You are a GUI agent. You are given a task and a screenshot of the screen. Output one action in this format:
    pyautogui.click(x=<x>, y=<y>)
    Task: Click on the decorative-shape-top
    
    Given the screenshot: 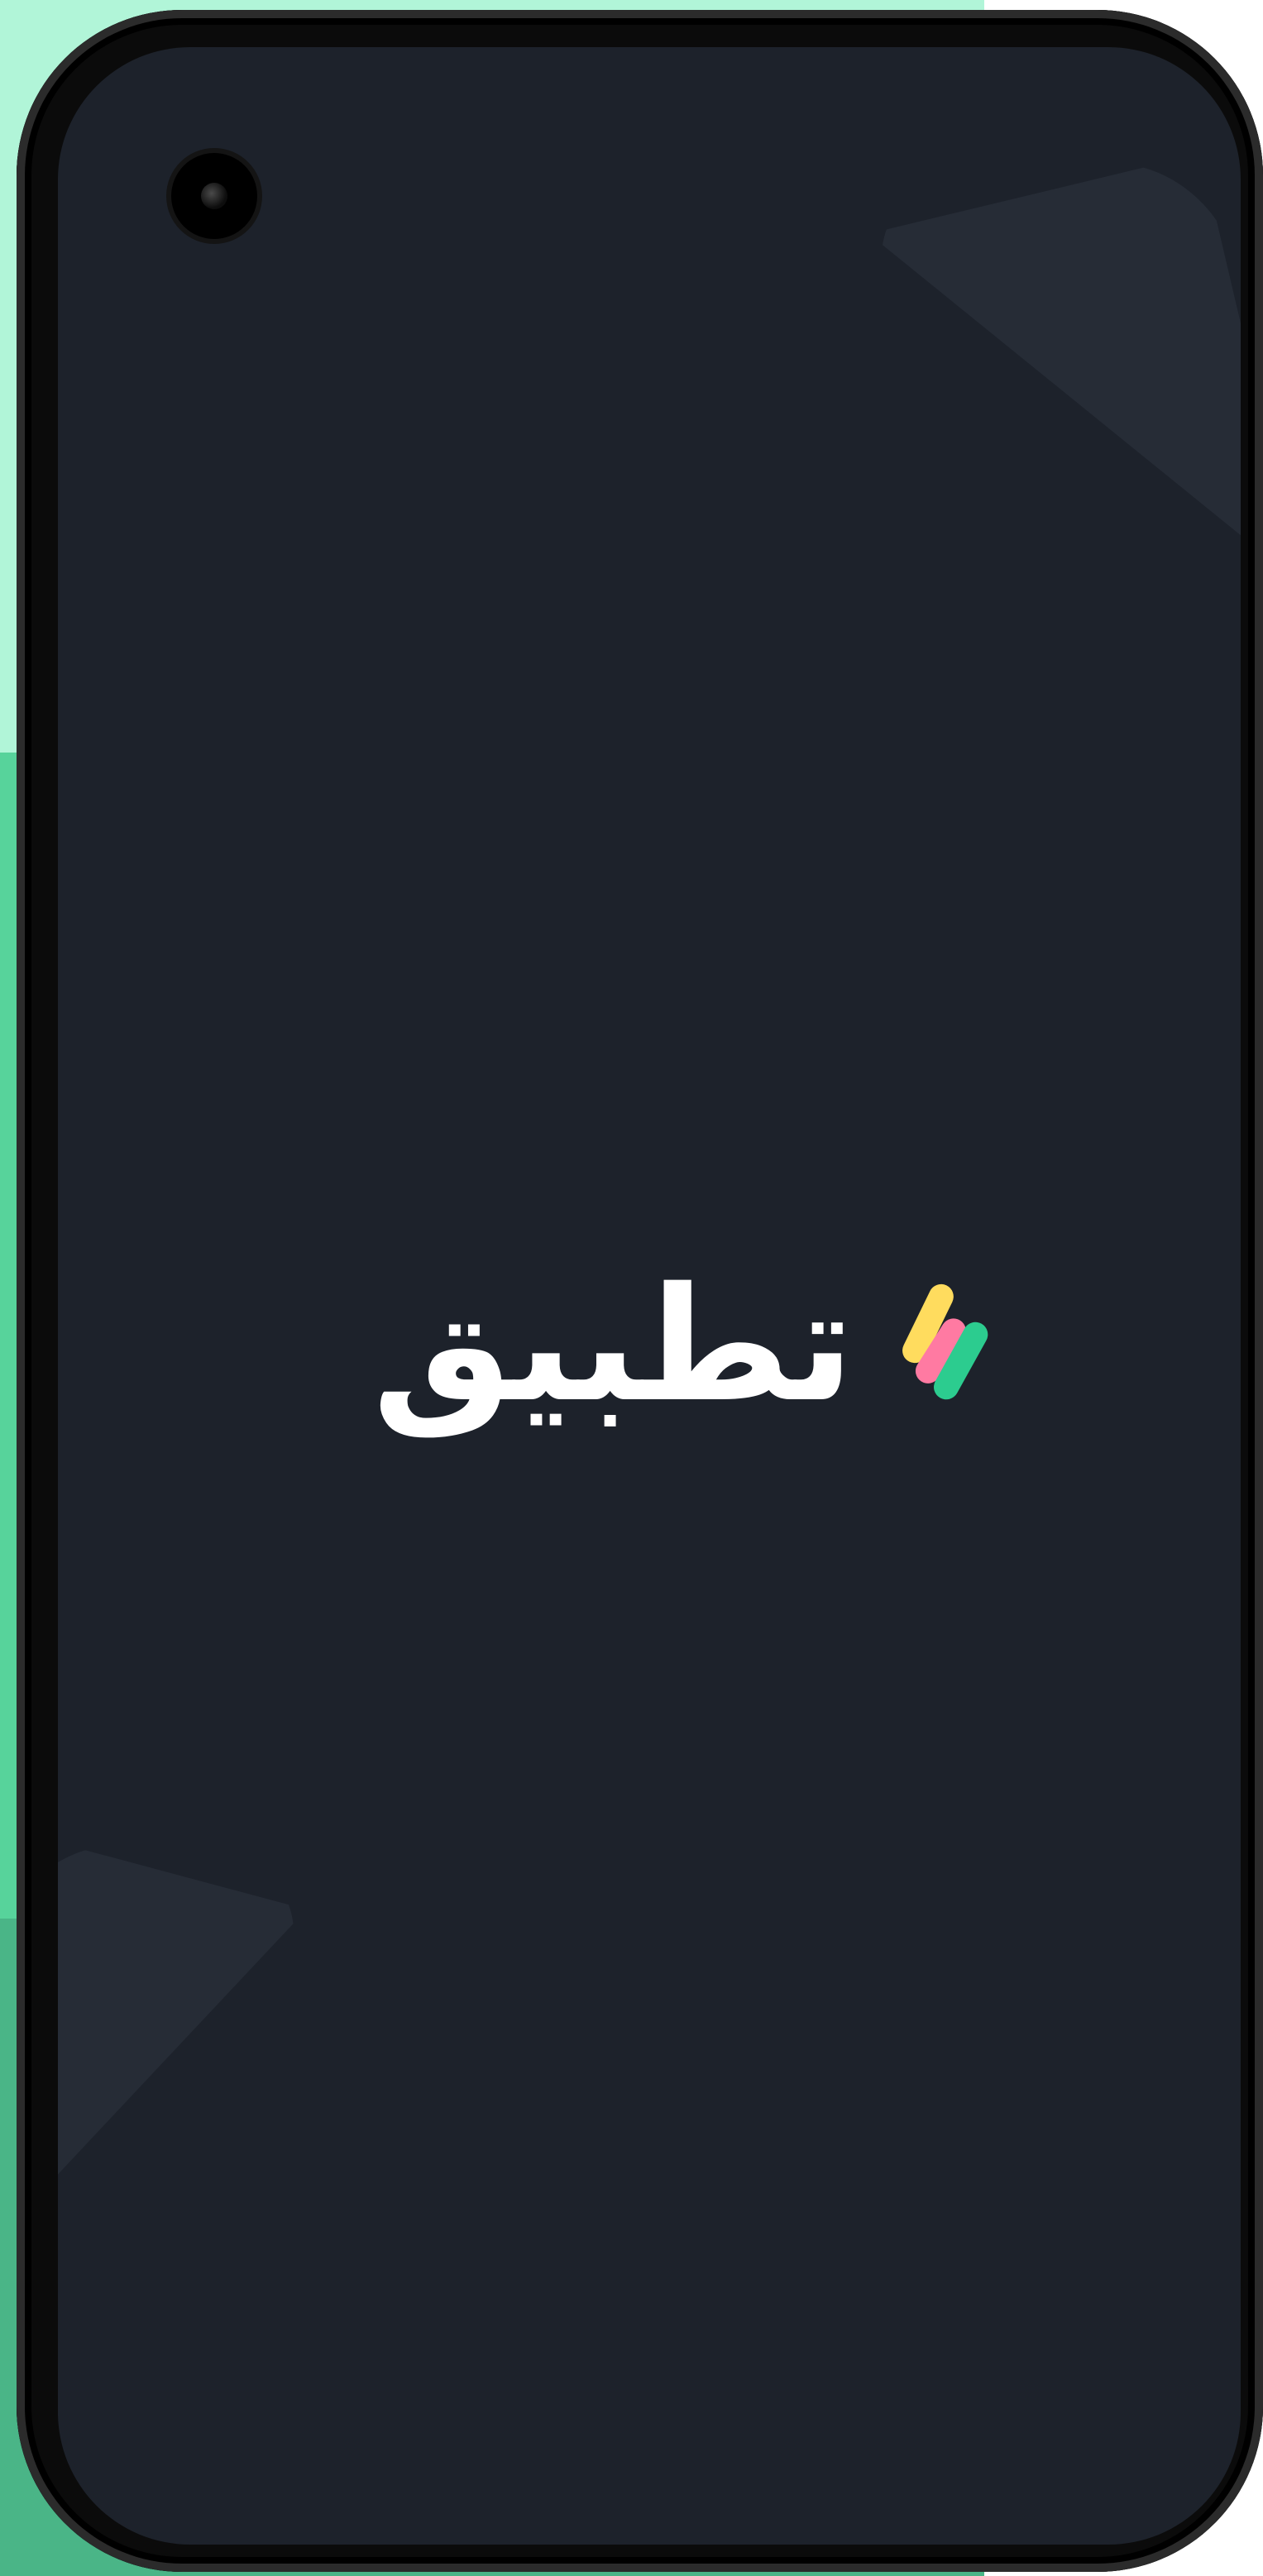 What is the action you would take?
    pyautogui.click(x=1048, y=386)
    